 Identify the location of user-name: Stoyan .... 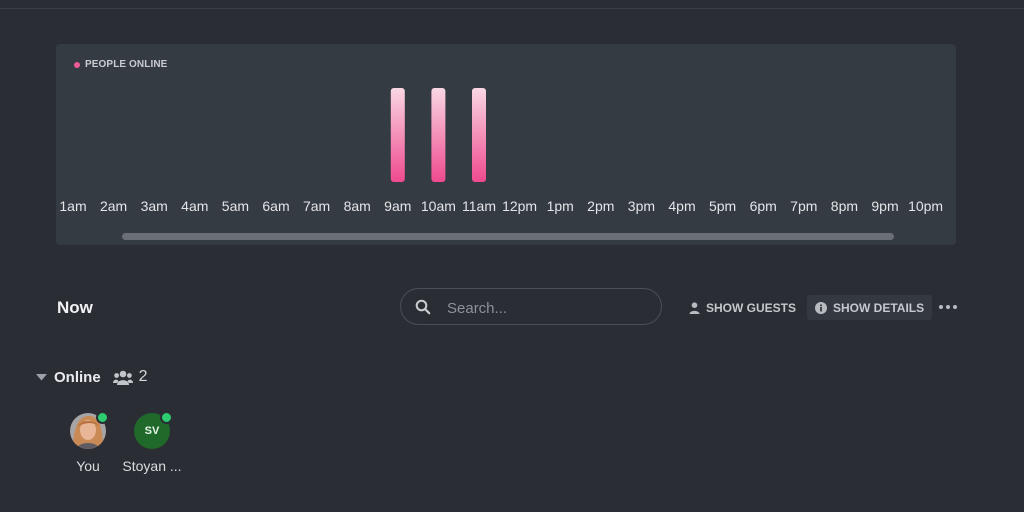
(152, 466).